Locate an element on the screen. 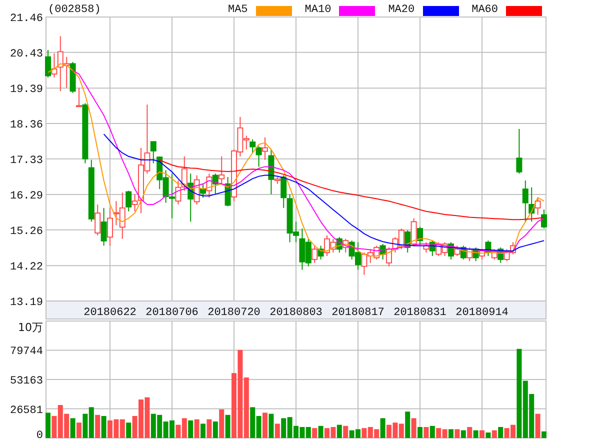 This screenshot has width=600, height=440. price-axis-label: 16.29 is located at coordinates (26, 196).